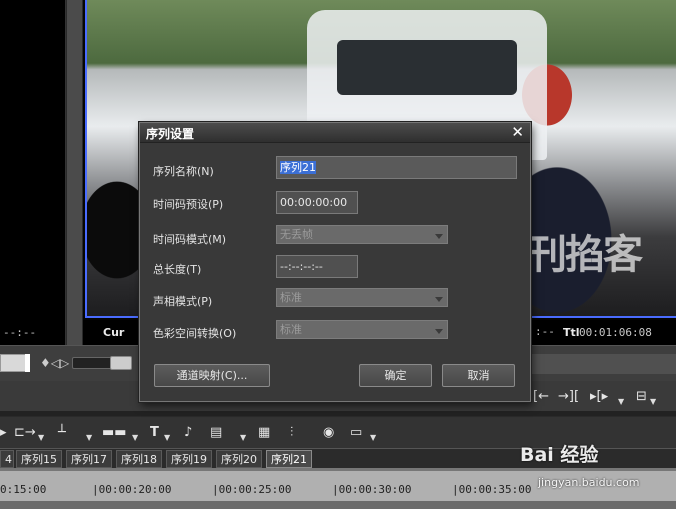 The height and width of the screenshot is (509, 676). Describe the element at coordinates (216, 433) in the screenshot. I see `export-icon: ▤` at that location.